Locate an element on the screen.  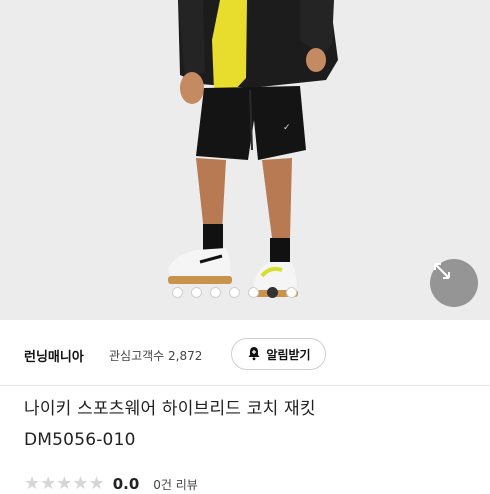
product-title: 나이키 스포츠웨어 하이브리드 코치 재킷 DM5056-010 is located at coordinates (244, 425).